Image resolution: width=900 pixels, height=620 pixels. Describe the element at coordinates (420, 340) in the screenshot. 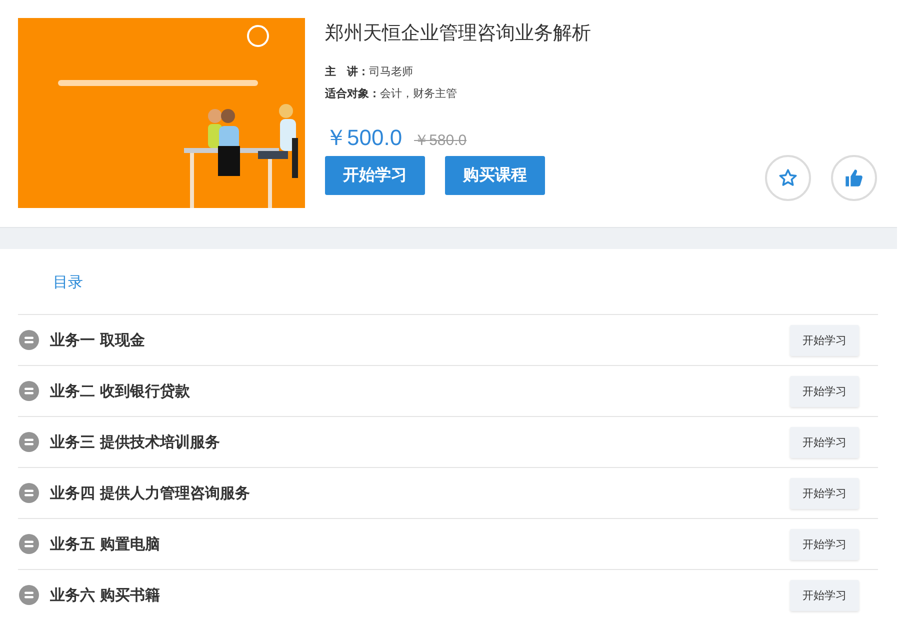

I see `lesson-title: 业务一 取现金` at that location.